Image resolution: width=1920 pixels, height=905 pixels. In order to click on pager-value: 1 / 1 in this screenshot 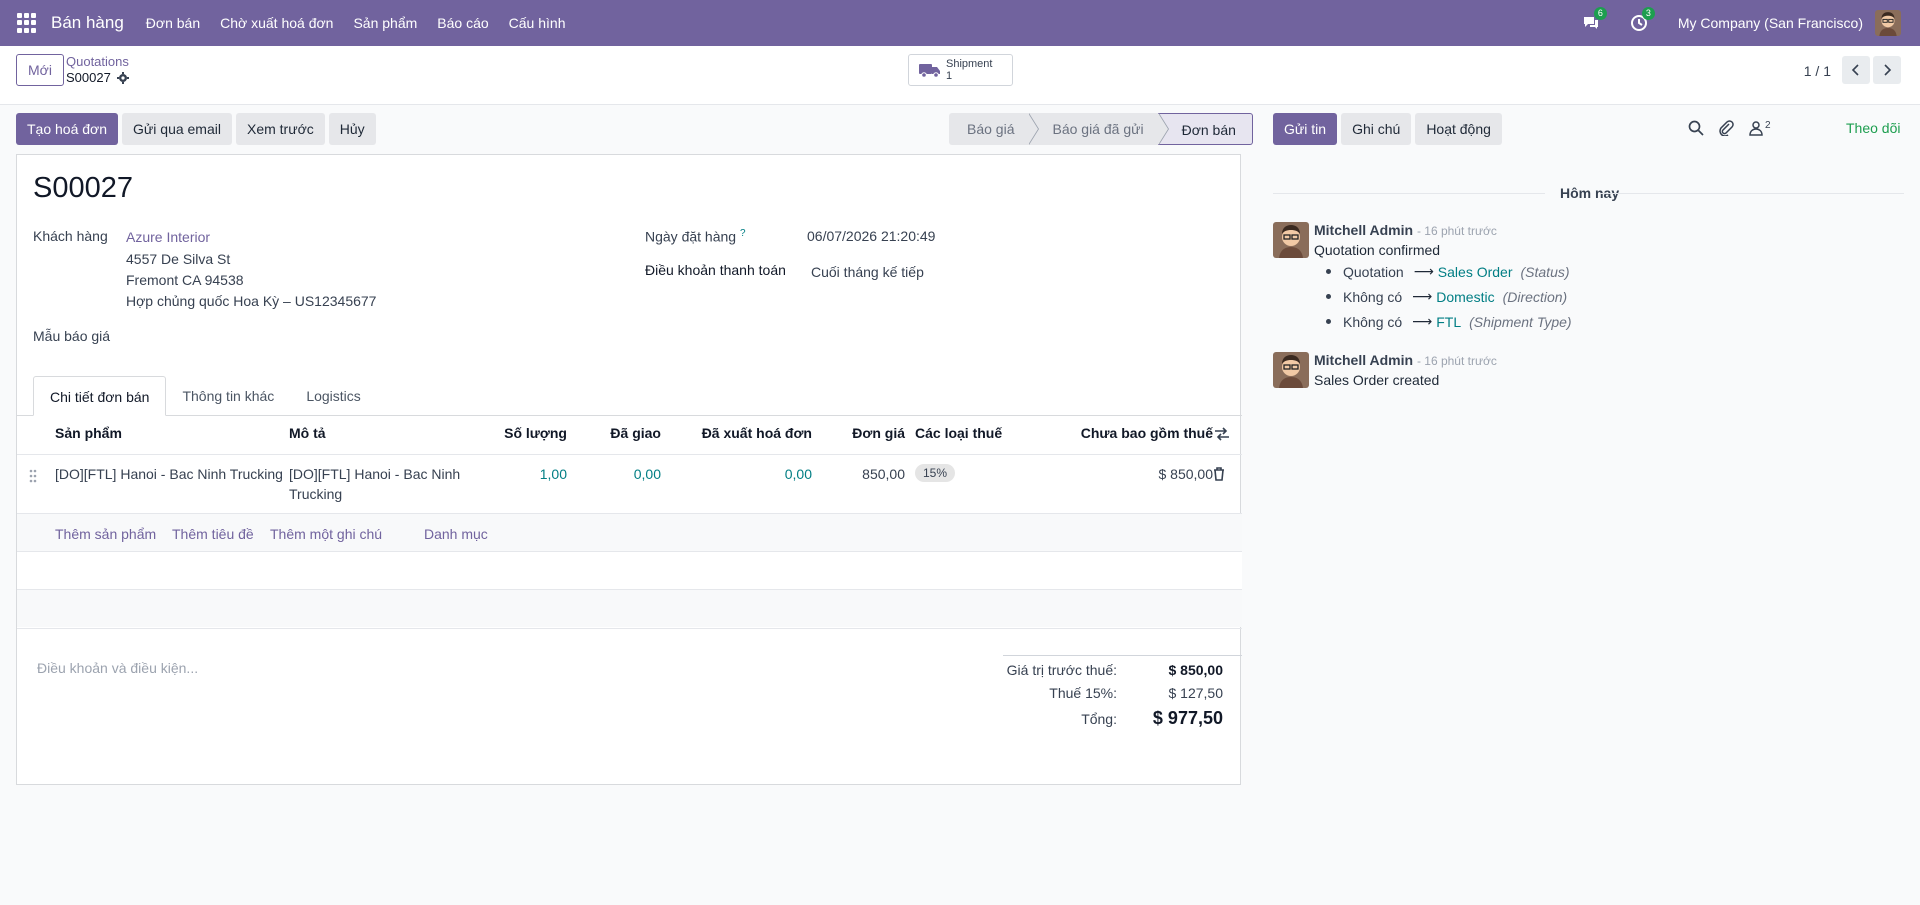, I will do `click(1817, 71)`.